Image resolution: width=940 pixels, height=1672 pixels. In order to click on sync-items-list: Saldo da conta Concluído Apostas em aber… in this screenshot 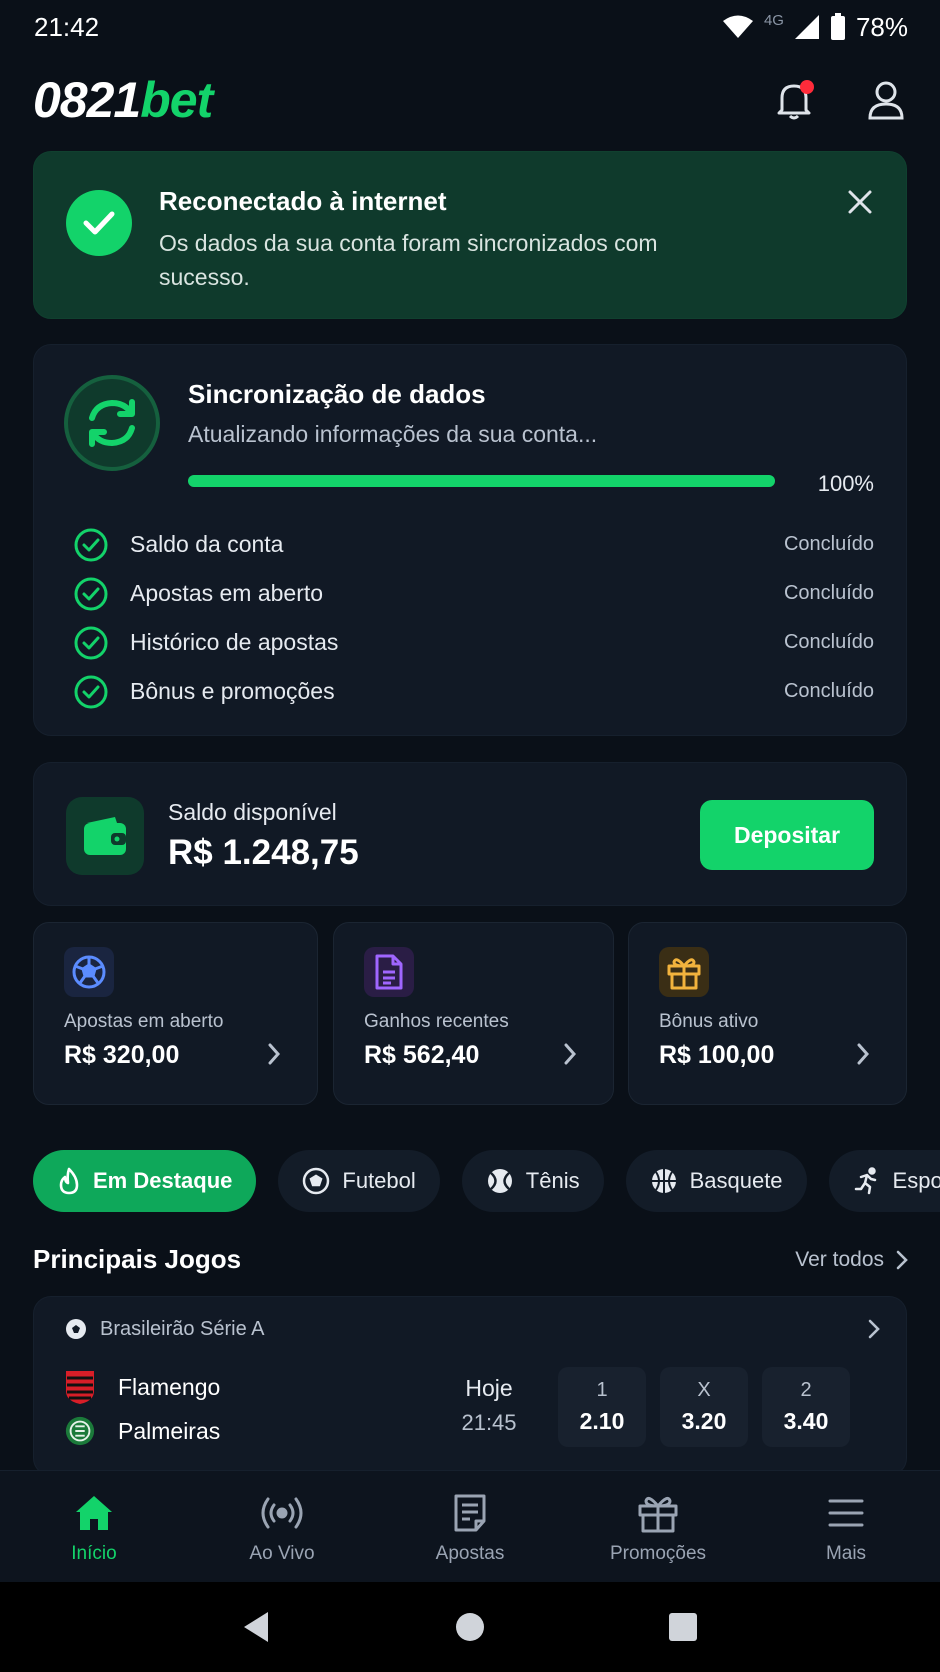, I will do `click(474, 618)`.